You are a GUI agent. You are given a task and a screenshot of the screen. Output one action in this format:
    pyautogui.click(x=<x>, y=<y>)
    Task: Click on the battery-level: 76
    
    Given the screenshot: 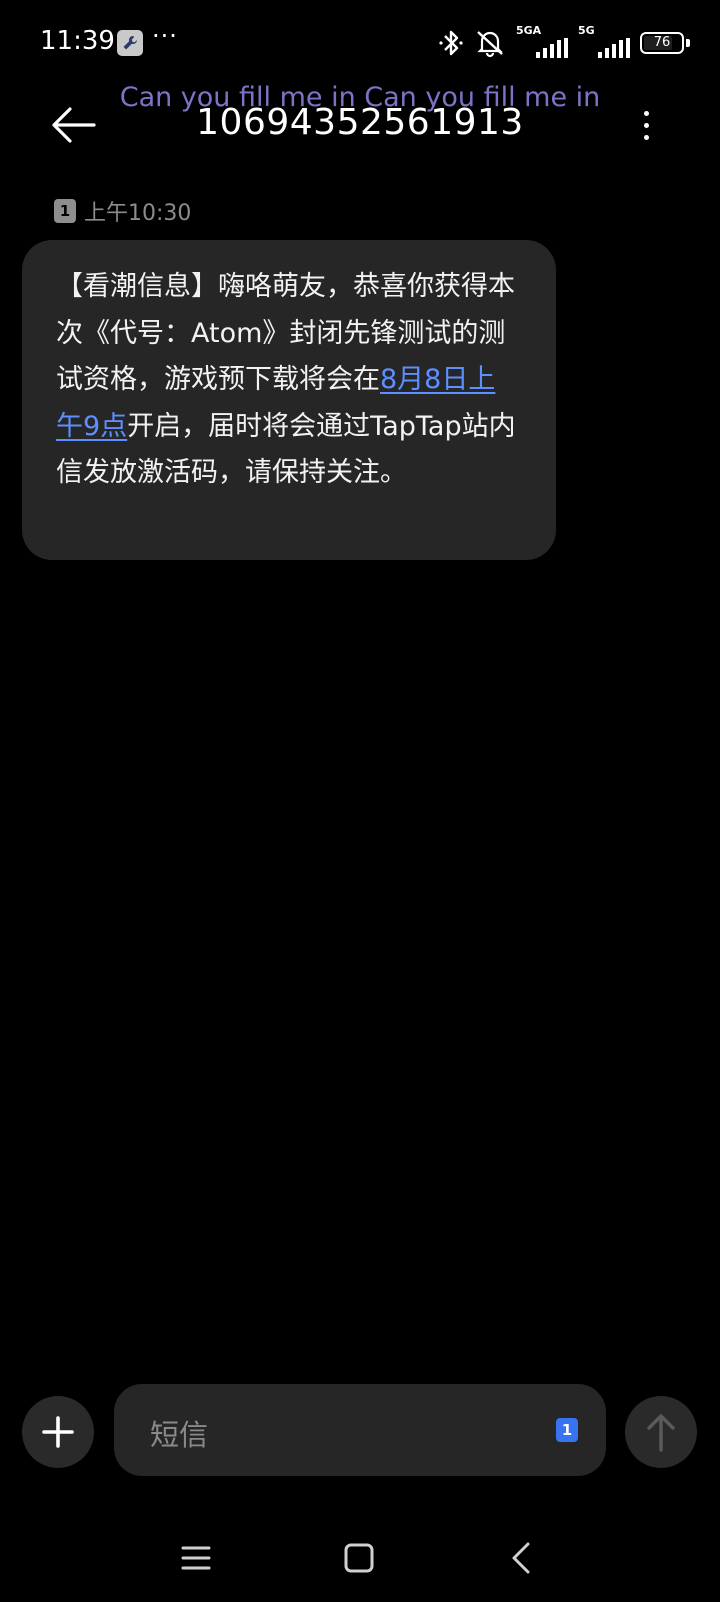 What is the action you would take?
    pyautogui.click(x=662, y=42)
    